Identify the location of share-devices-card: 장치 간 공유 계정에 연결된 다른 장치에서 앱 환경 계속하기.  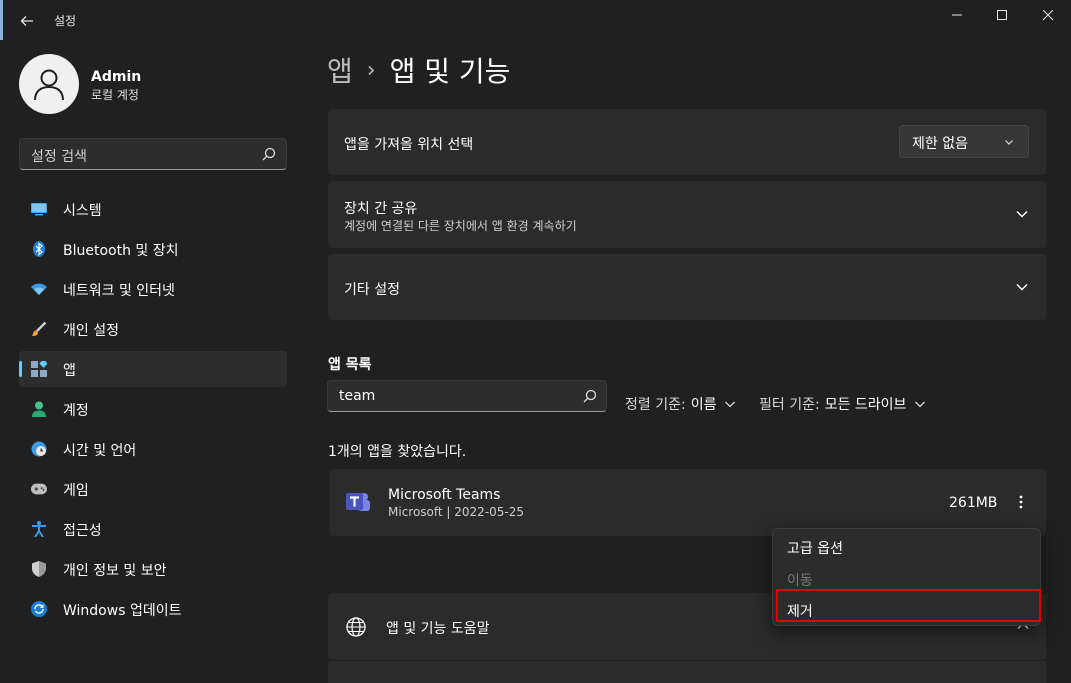
(687, 214).